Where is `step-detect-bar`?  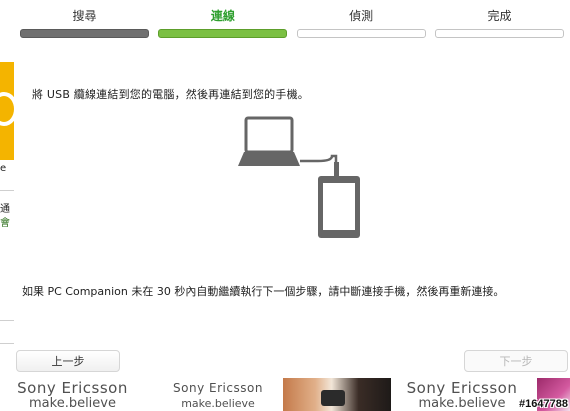 step-detect-bar is located at coordinates (361, 33).